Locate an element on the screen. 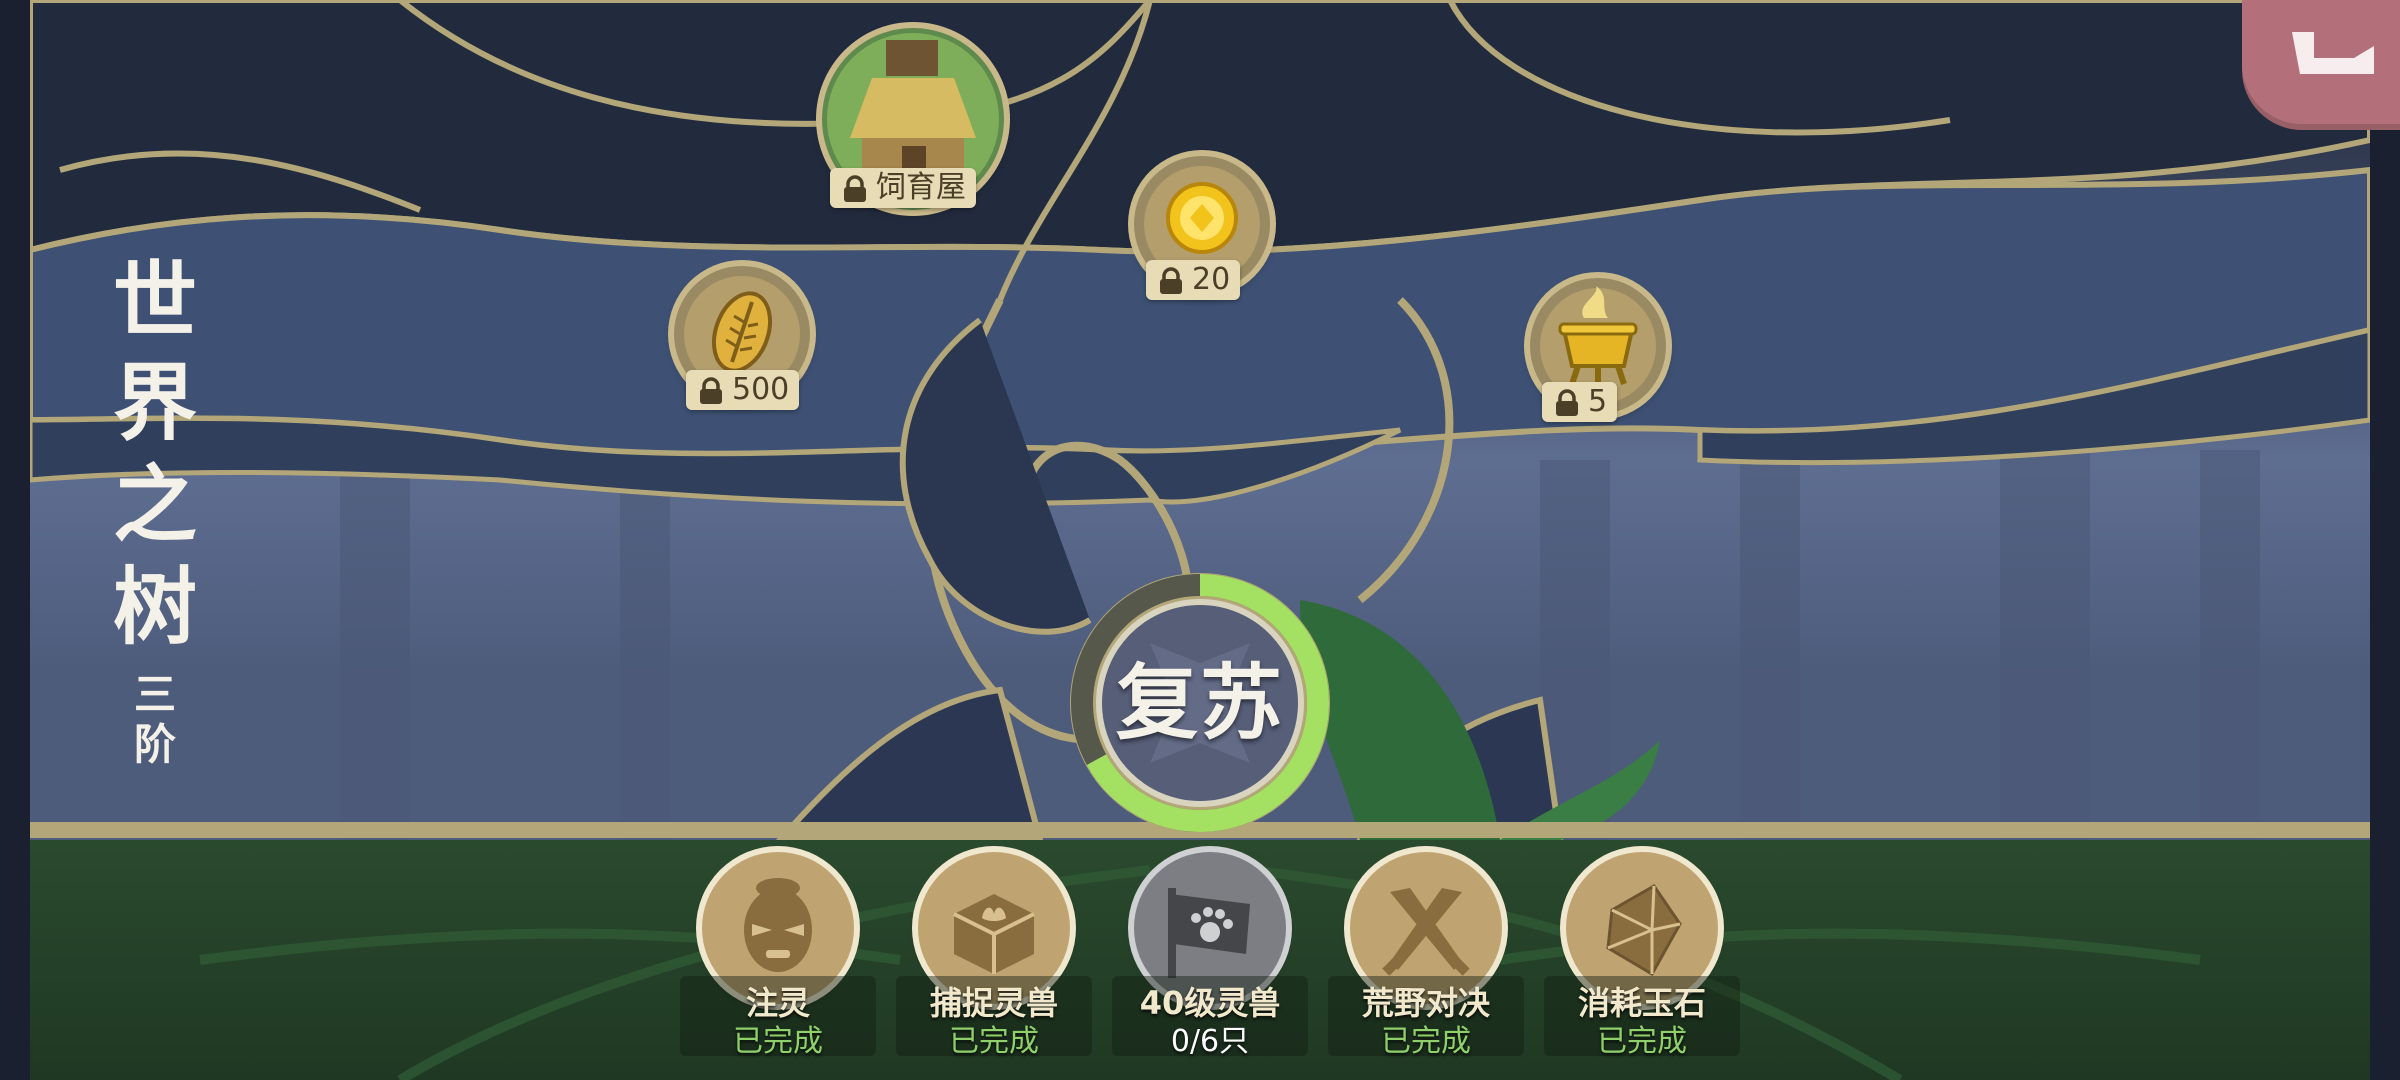 This screenshot has height=1080, width=2400. task-level-40-beast: 40级灵兽 0/6只 is located at coordinates (1210, 957).